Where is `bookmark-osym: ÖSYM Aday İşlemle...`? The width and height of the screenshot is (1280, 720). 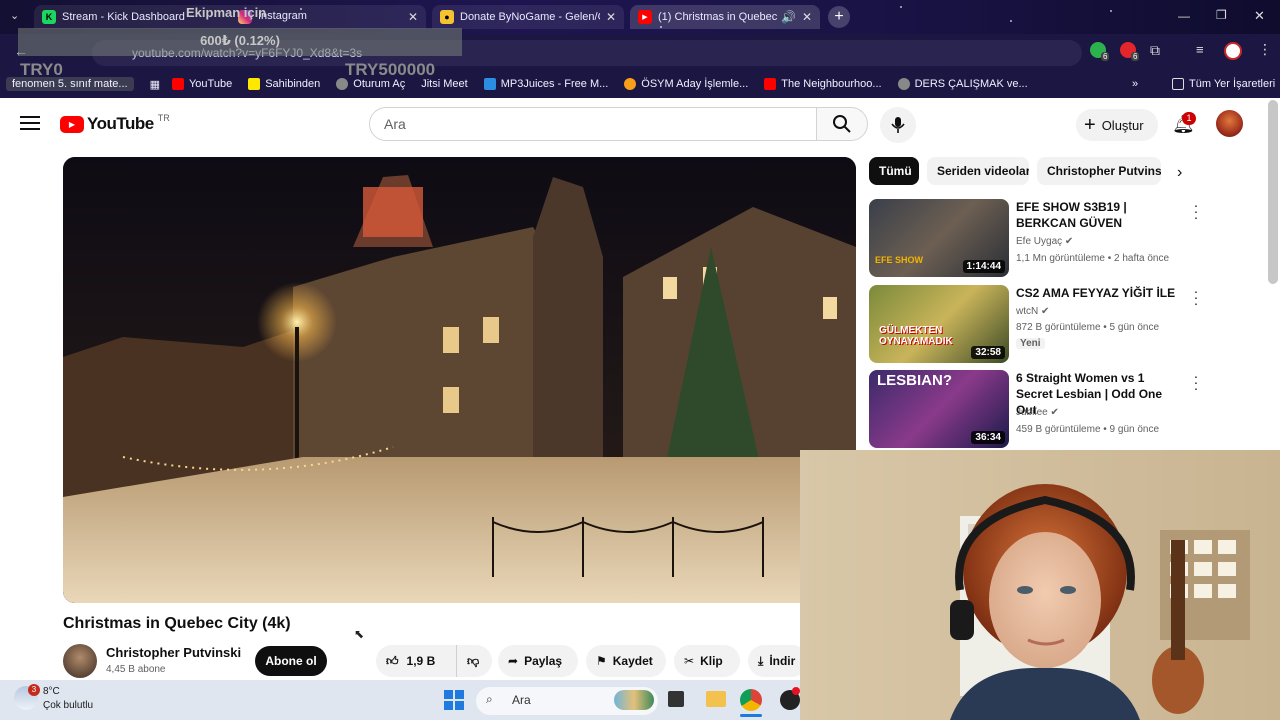 bookmark-osym: ÖSYM Aday İşlemle... is located at coordinates (686, 84).